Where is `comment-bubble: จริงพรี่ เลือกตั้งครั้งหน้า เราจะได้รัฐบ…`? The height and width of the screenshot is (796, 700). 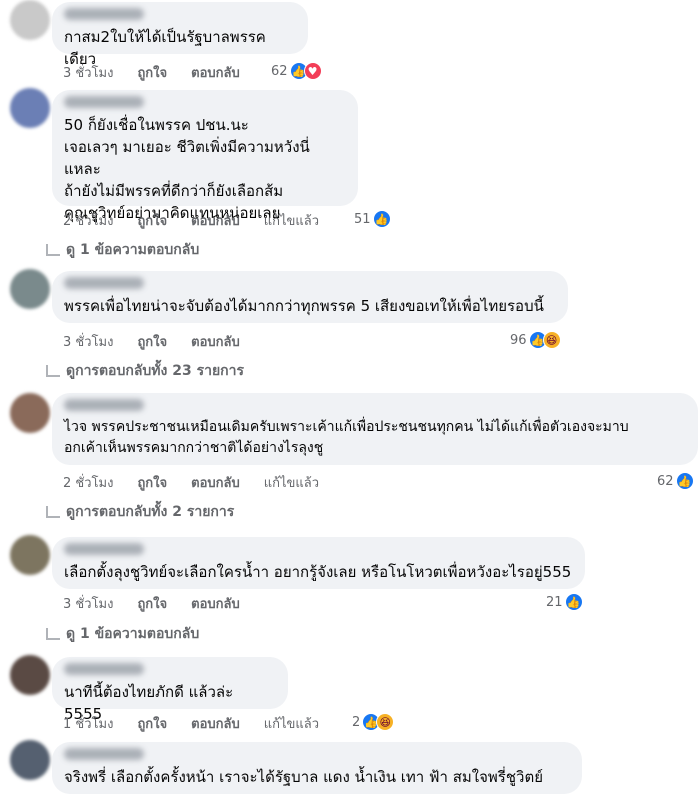
comment-bubble: จริงพรี่ เลือกตั้งครั้งหน้า เราจะได้รัฐบ… is located at coordinates (317, 768).